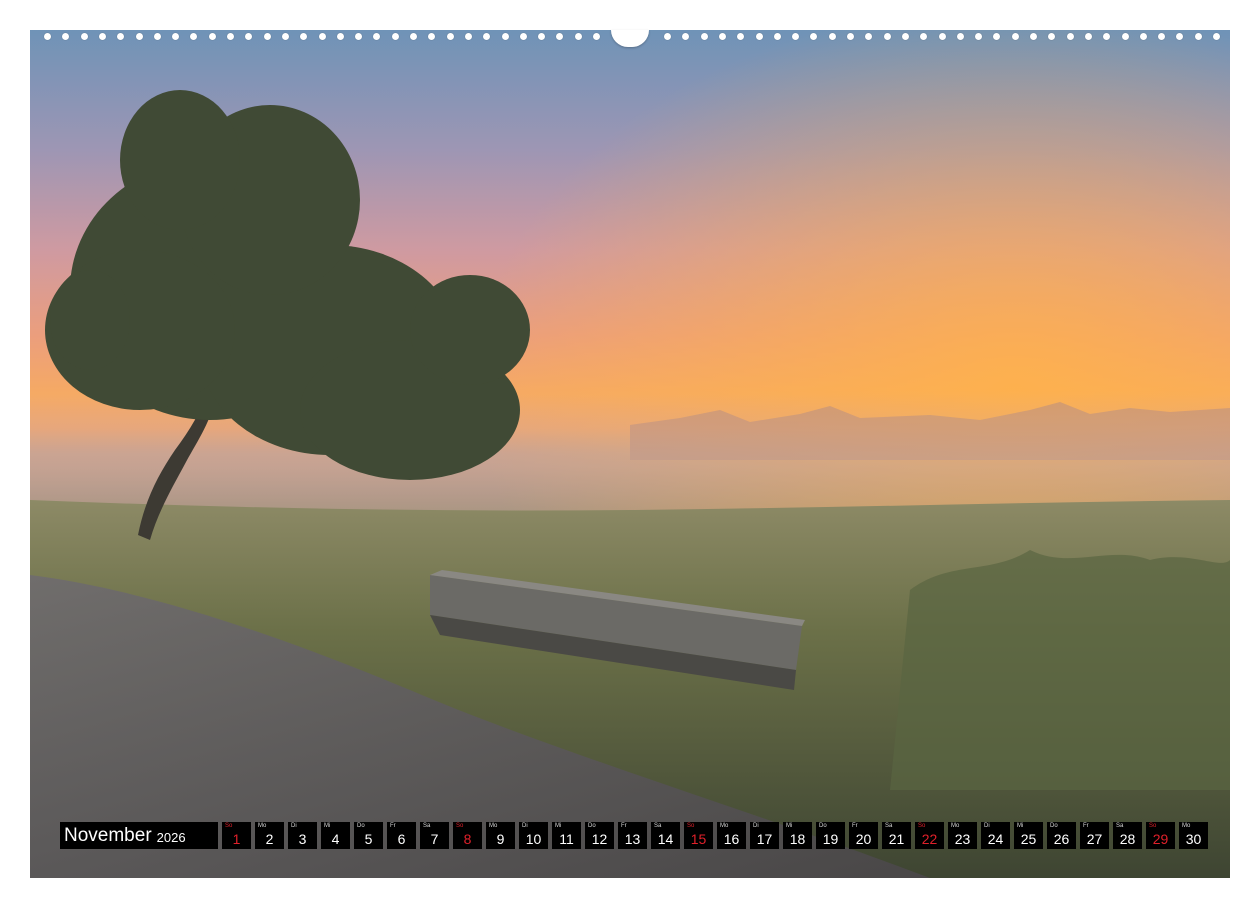 Image resolution: width=1260 pixels, height=908 pixels. Describe the element at coordinates (764, 835) in the screenshot. I see `calendar-day: Di 17` at that location.